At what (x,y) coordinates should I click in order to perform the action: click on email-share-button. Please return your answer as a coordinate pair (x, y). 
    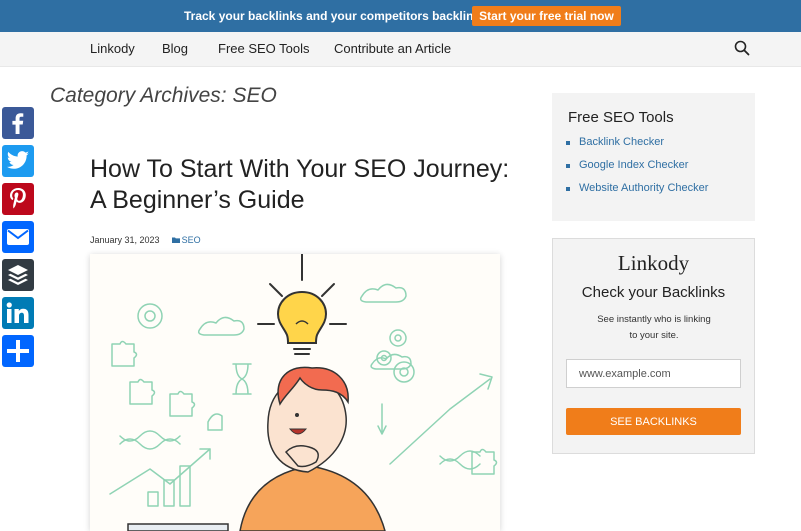
    Looking at the image, I should click on (18, 237).